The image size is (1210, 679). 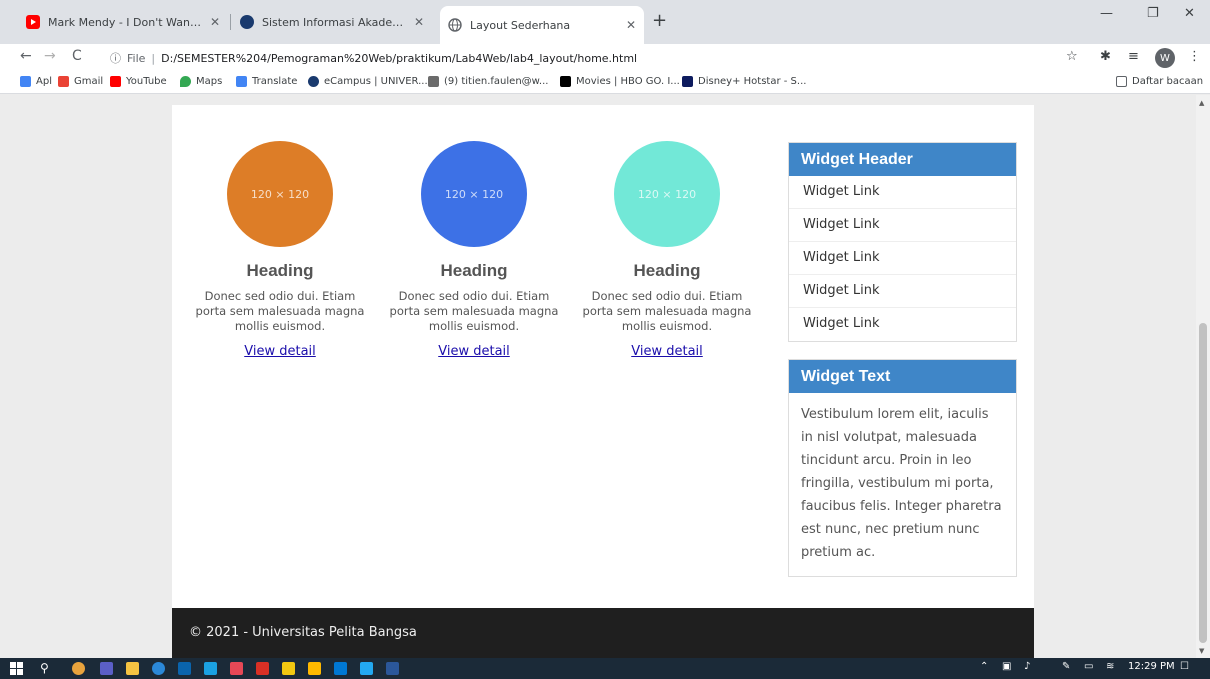 What do you see at coordinates (25, 81) in the screenshot?
I see `apps-grid-icon` at bounding box center [25, 81].